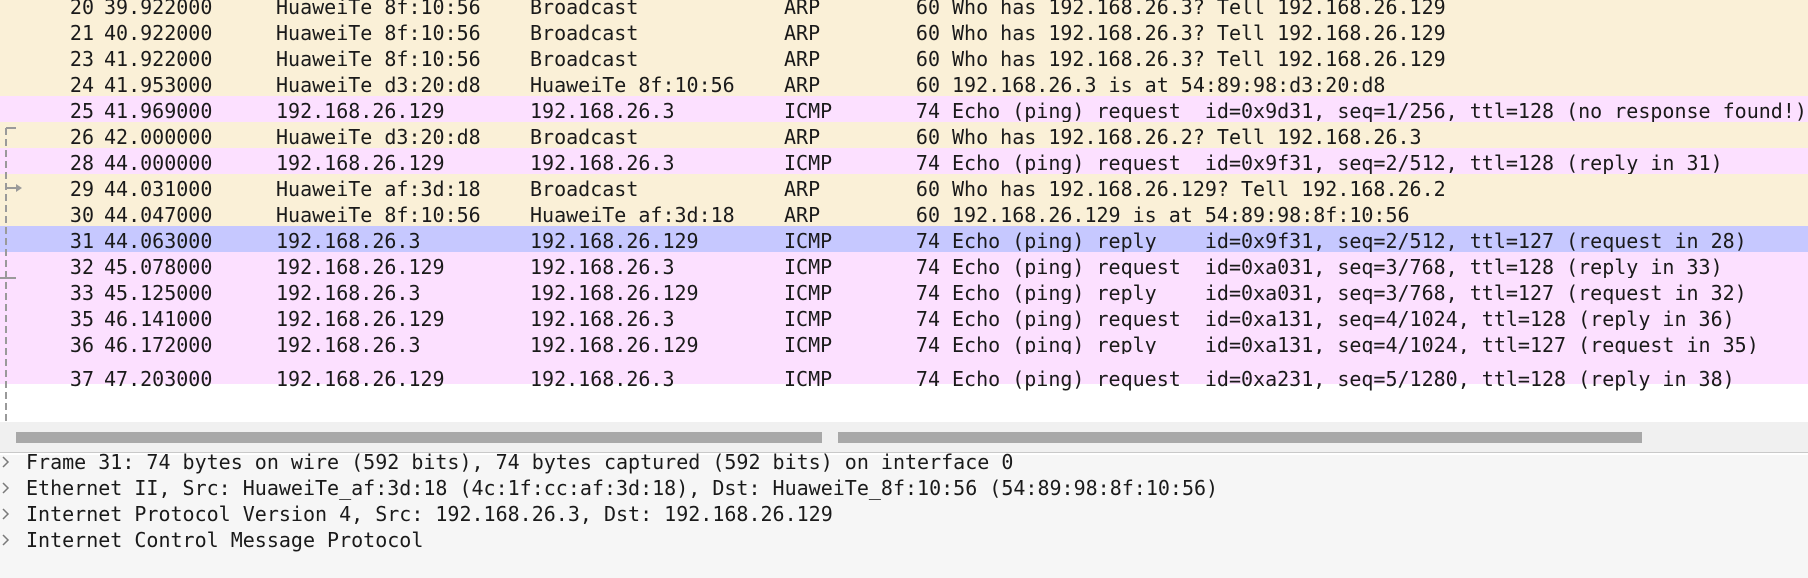 Image resolution: width=1808 pixels, height=578 pixels. Describe the element at coordinates (1240, 437) in the screenshot. I see `scrollbar-thumb-right` at that location.